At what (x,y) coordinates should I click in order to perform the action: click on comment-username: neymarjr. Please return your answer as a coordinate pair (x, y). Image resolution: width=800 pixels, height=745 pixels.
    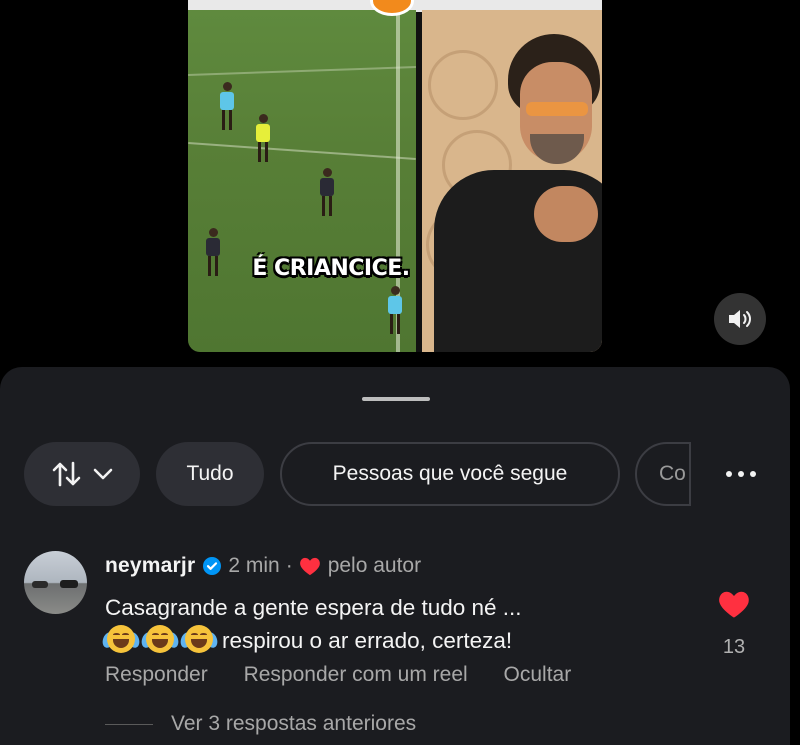
    Looking at the image, I should click on (150, 566).